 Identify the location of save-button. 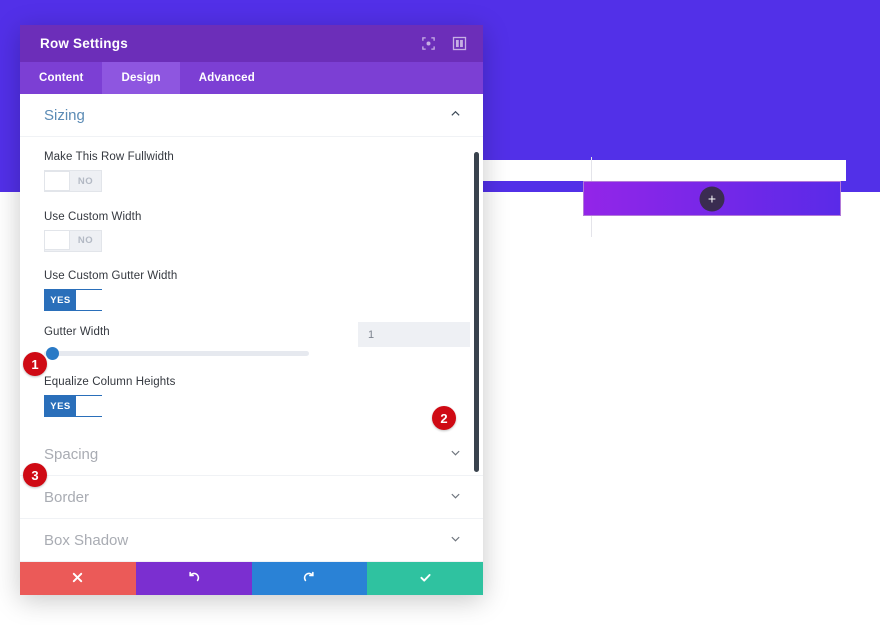
(425, 578).